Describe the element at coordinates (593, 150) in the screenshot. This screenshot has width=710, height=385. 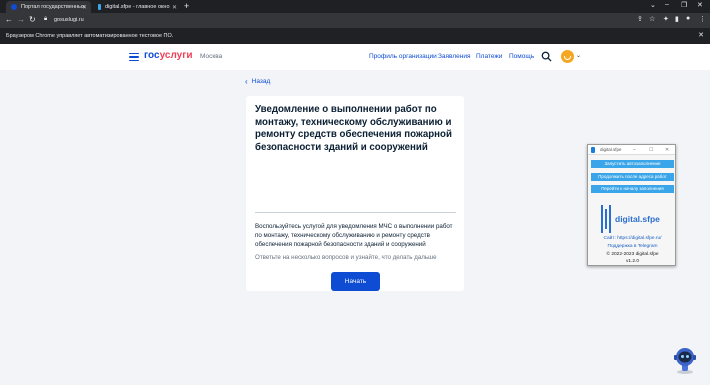
I see `app-icon` at that location.